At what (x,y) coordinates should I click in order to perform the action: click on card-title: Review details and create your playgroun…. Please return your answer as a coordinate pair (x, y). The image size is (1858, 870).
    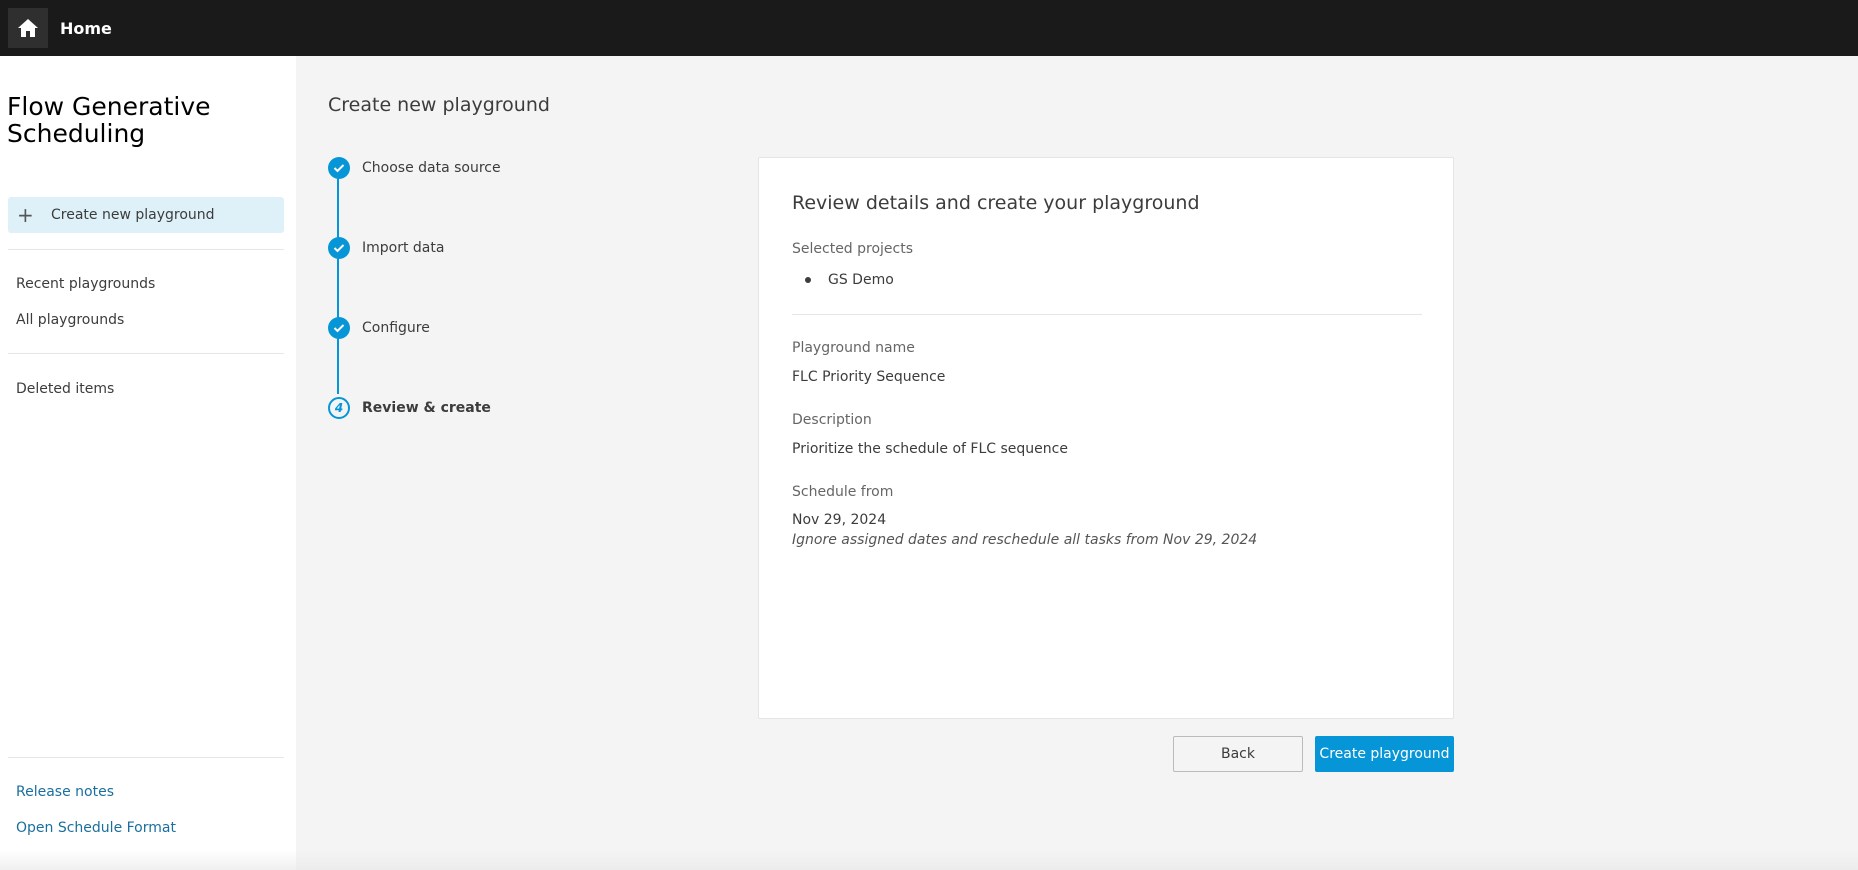
    Looking at the image, I should click on (996, 203).